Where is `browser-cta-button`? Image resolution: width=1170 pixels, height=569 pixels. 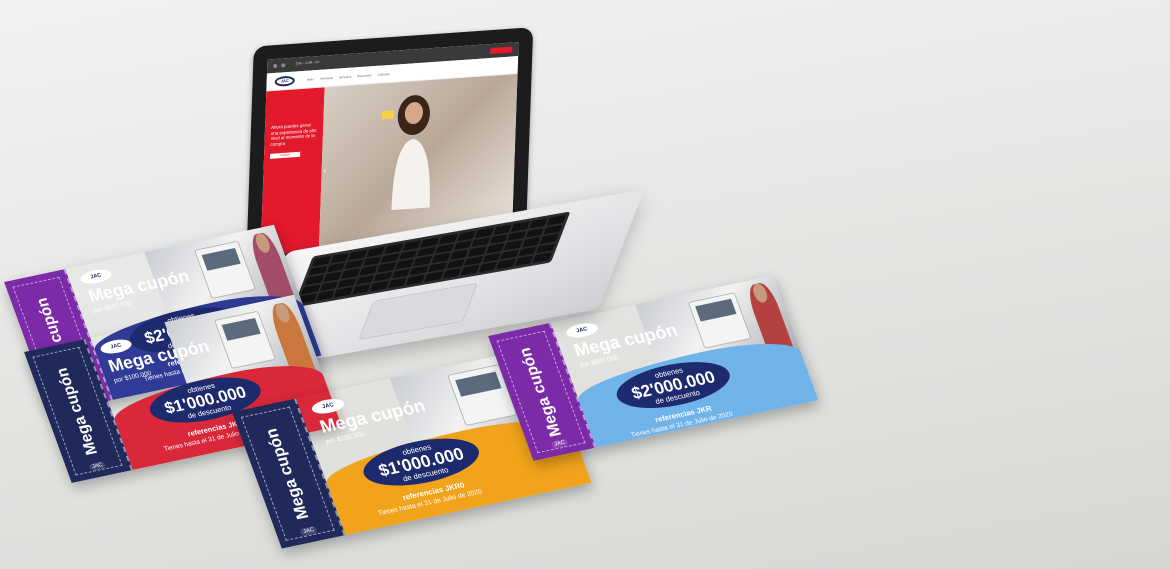 browser-cta-button is located at coordinates (501, 50).